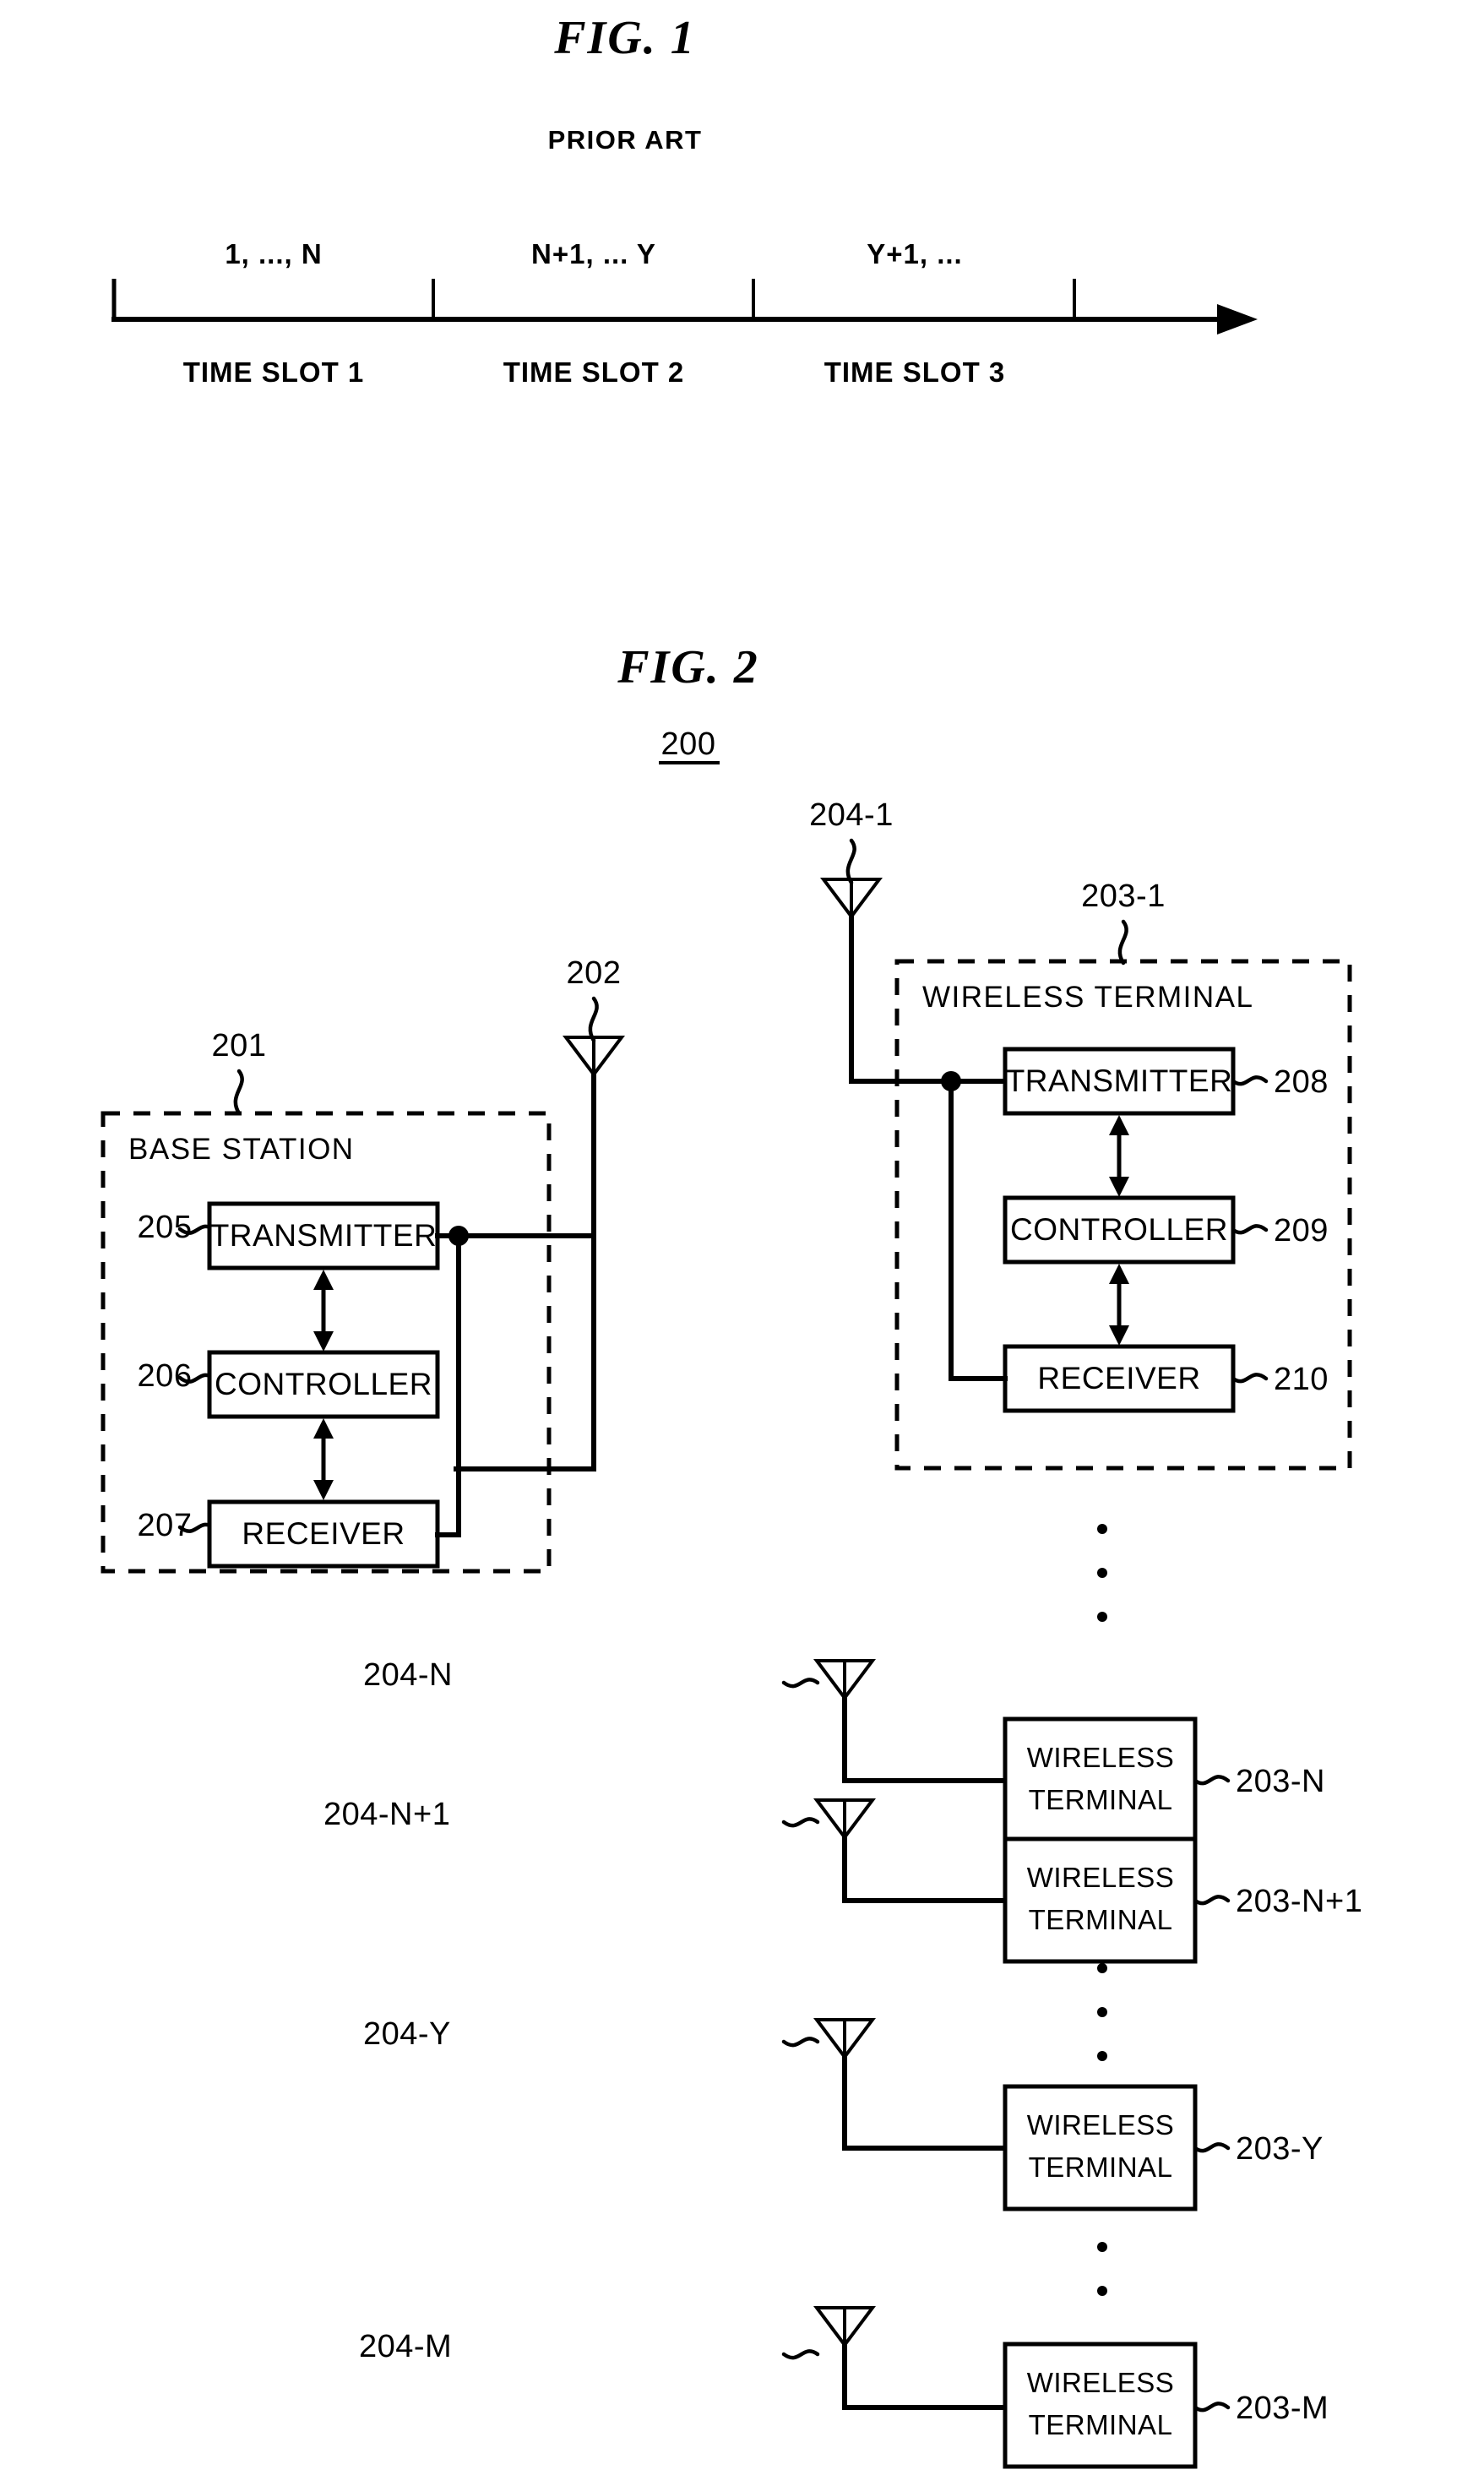  I want to click on terminal-box-203-N1, so click(1100, 1900).